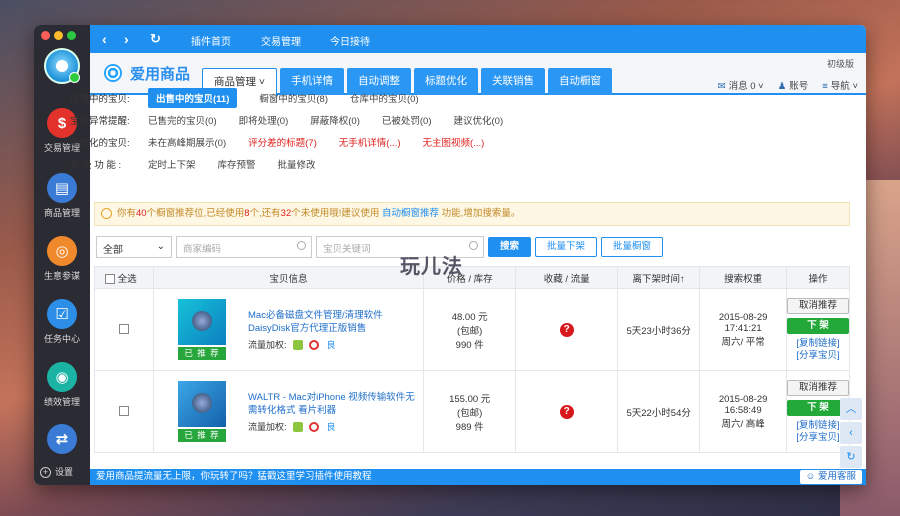  Describe the element at coordinates (478, 477) in the screenshot. I see `bottom-bar: 爱用商品提流量无上限，你玩转了吗？猛戳这里学习插件使用教程 ☺ 爱用客服` at that location.